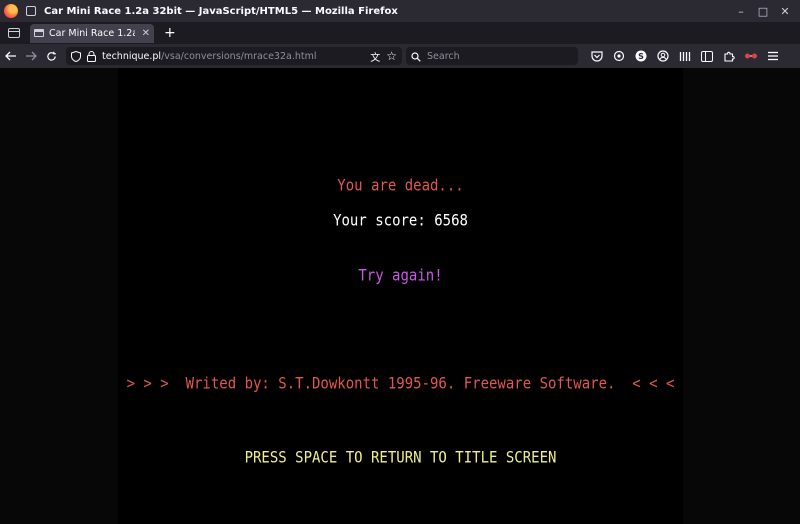 This screenshot has height=524, width=800. Describe the element at coordinates (751, 56) in the screenshot. I see `extension-glasses-icon` at that location.